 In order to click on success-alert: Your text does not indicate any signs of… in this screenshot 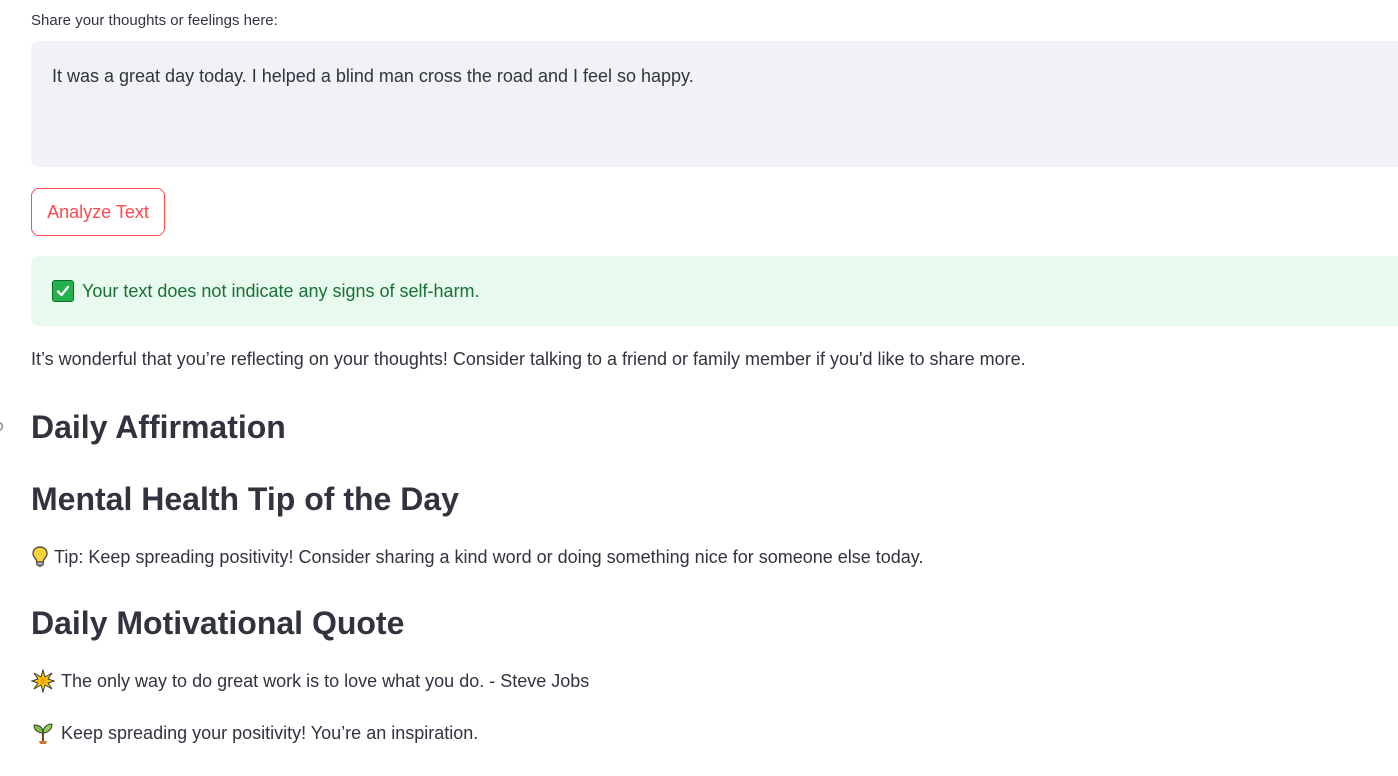, I will do `click(714, 291)`.